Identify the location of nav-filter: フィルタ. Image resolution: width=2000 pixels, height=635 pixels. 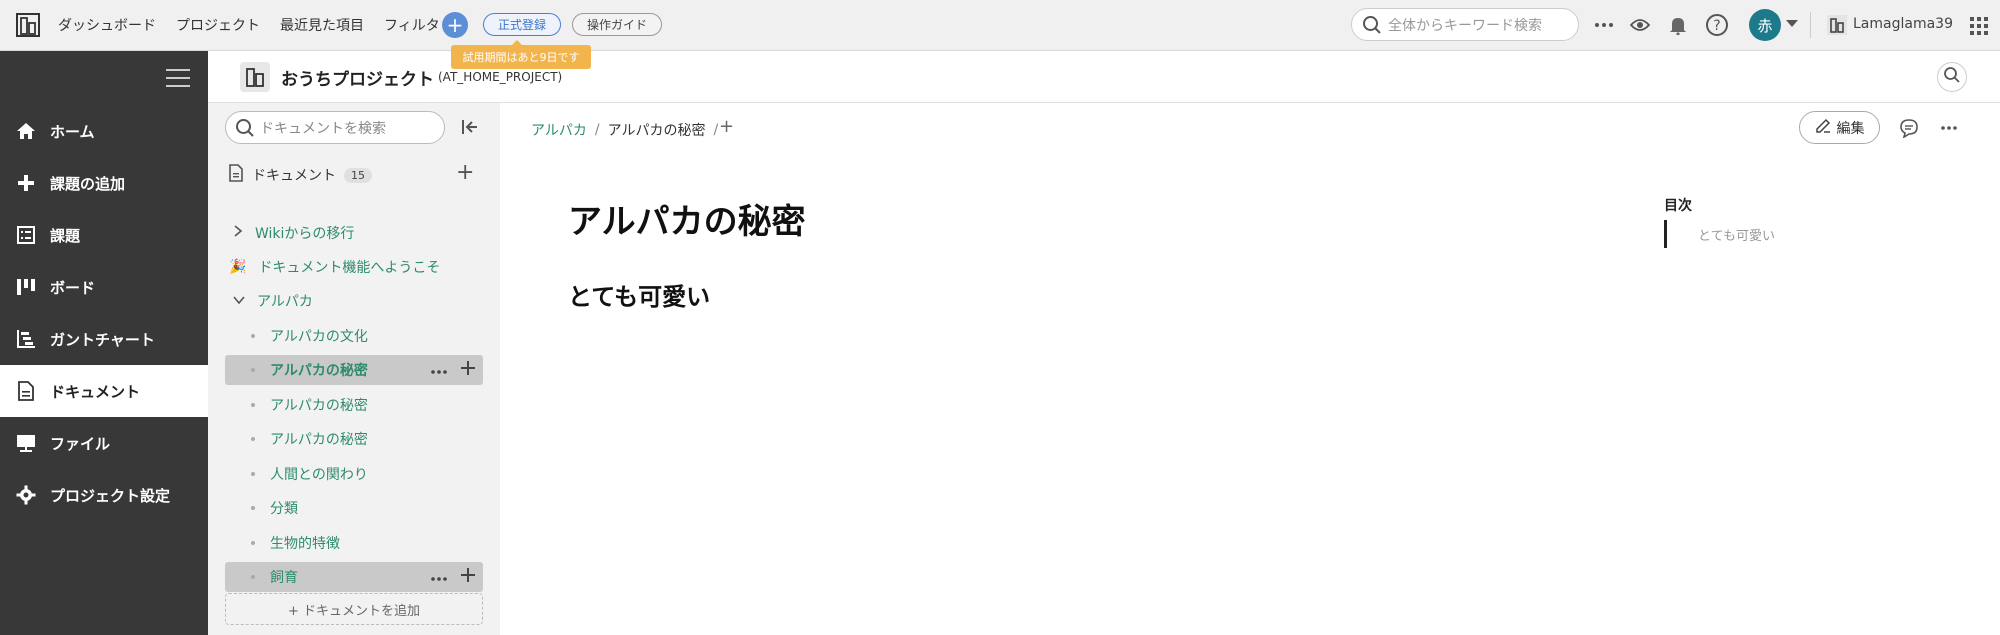
(412, 25).